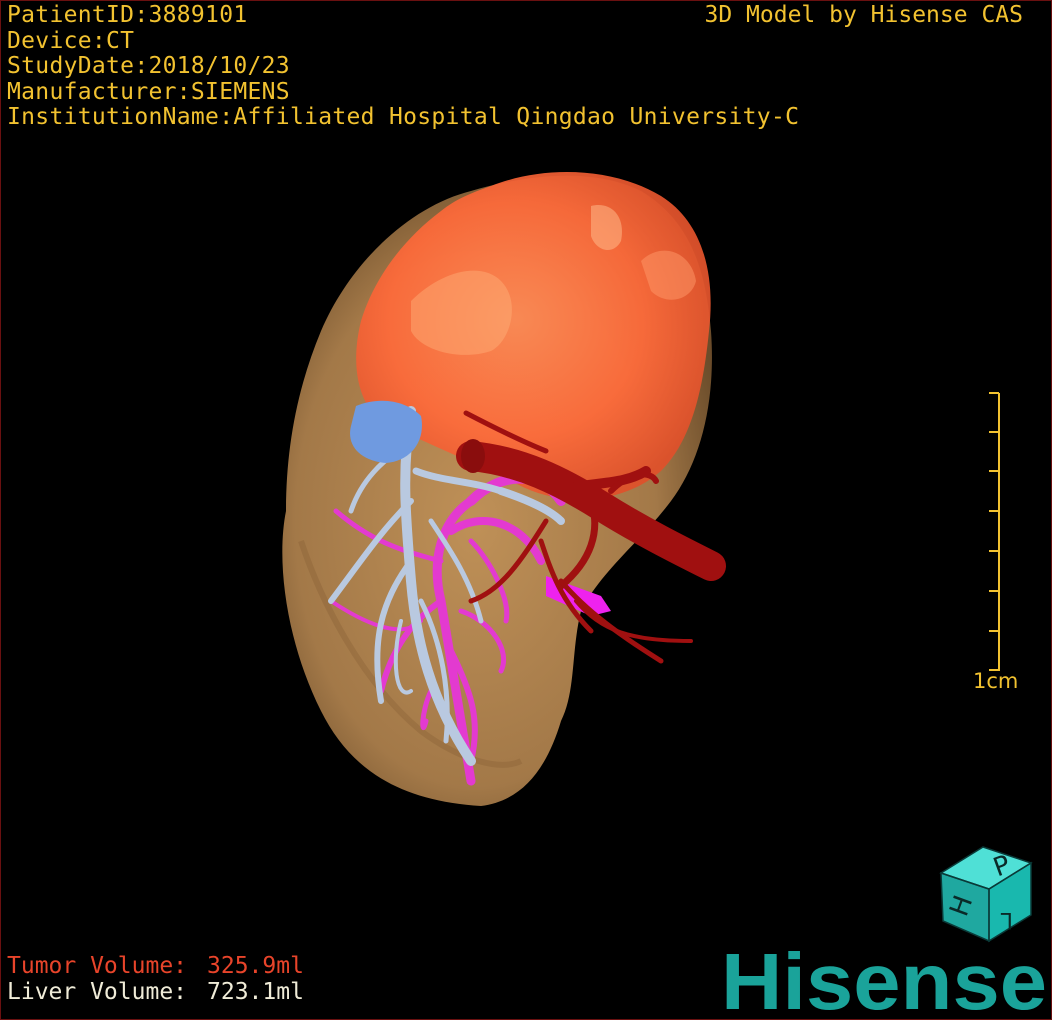  What do you see at coordinates (97, 992) in the screenshot?
I see `liver-volume-label: Liver Volume:` at bounding box center [97, 992].